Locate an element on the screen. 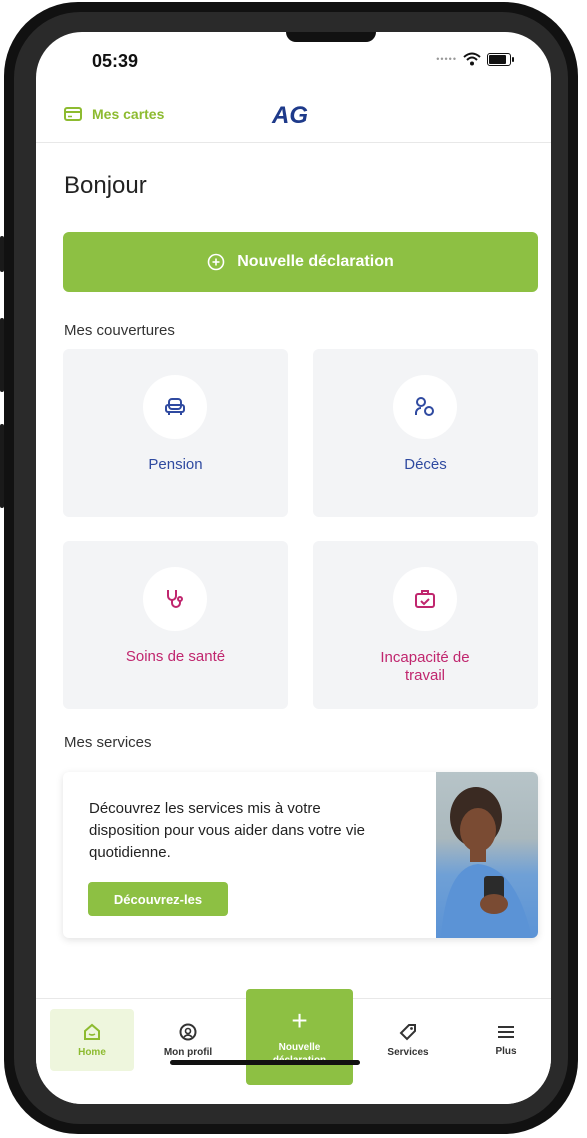  my-cards-label: Mes cartes is located at coordinates (128, 114).